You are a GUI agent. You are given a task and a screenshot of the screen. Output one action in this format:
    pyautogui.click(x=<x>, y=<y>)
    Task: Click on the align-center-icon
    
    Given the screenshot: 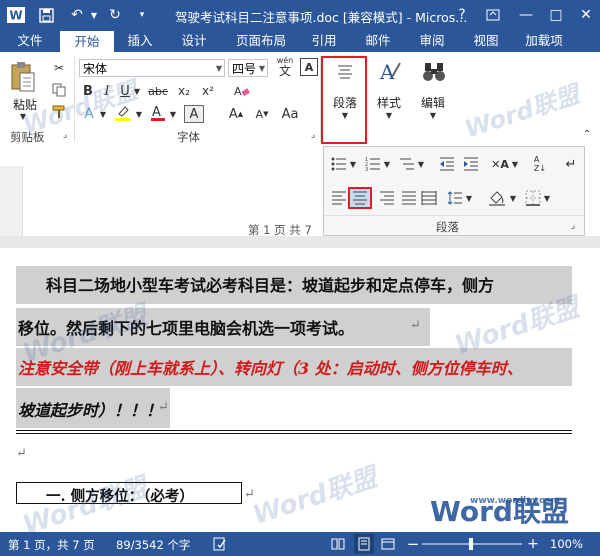 What is the action you would take?
    pyautogui.click(x=360, y=198)
    